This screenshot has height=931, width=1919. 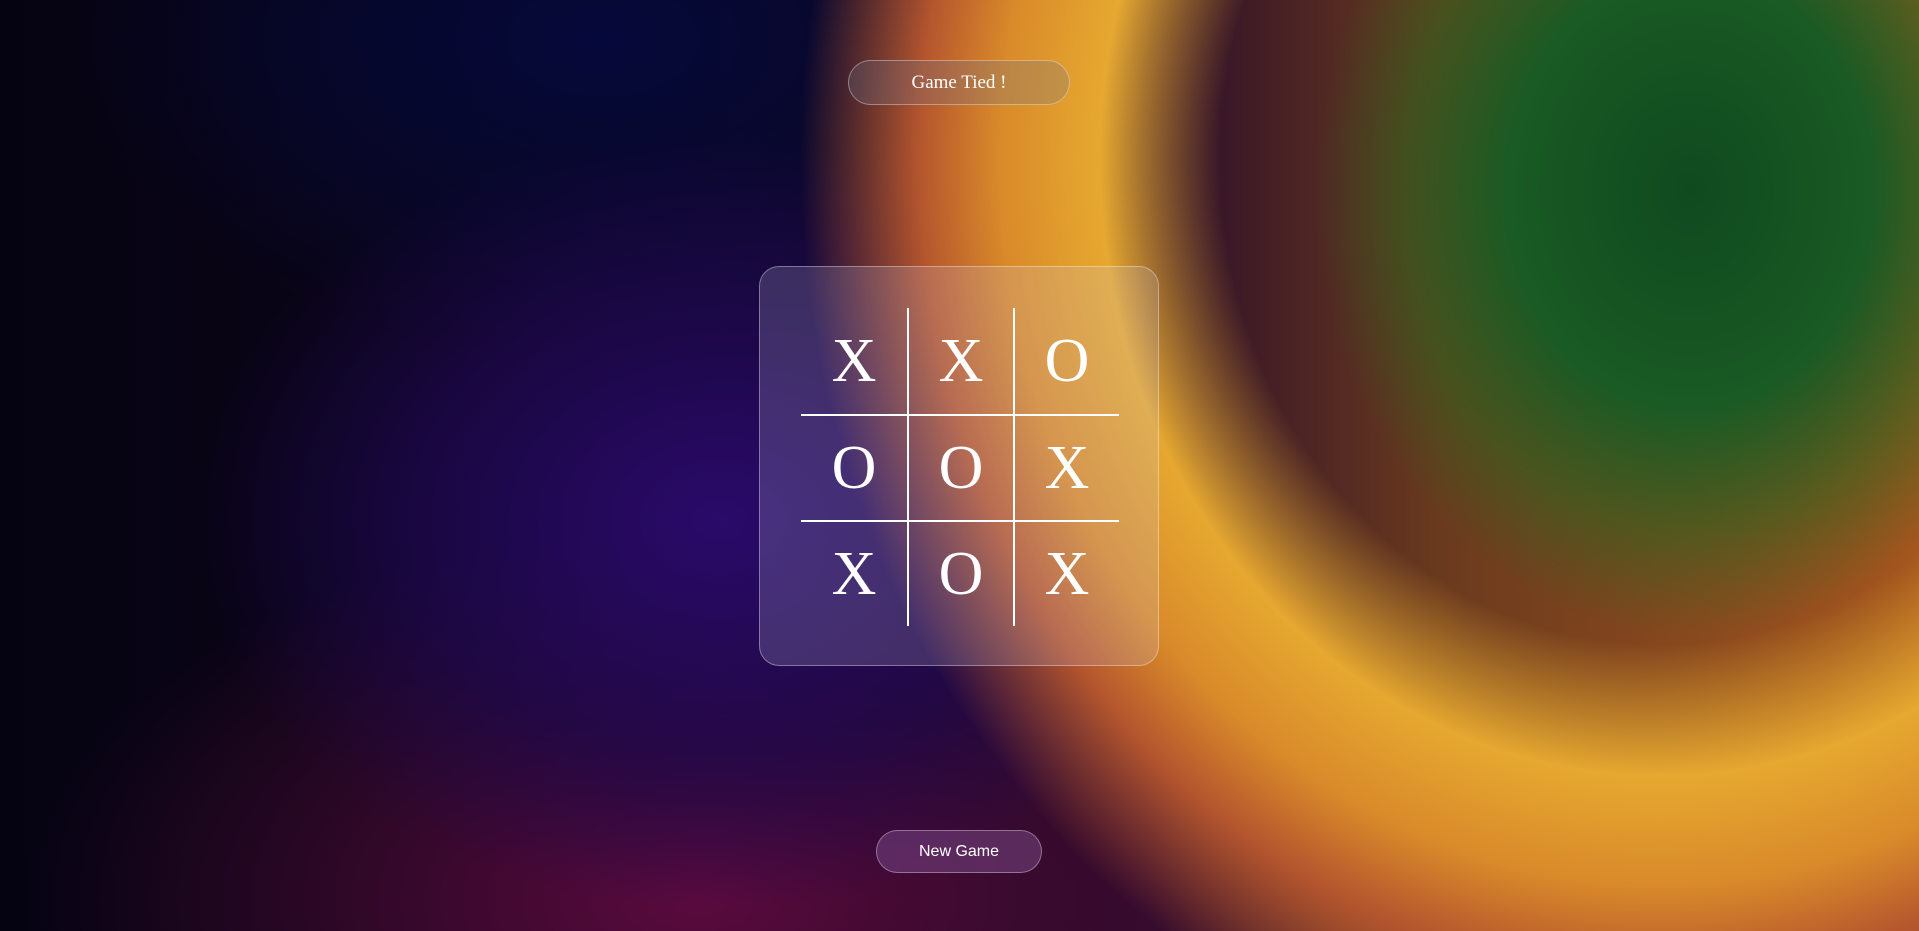 I want to click on new-game-button: New Game, so click(x=959, y=851).